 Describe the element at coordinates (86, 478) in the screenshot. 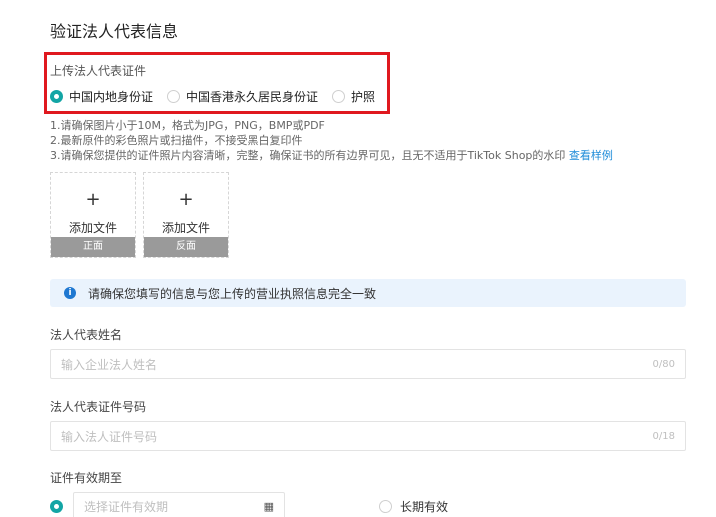

I see `validity-label: 证件有效期至` at that location.